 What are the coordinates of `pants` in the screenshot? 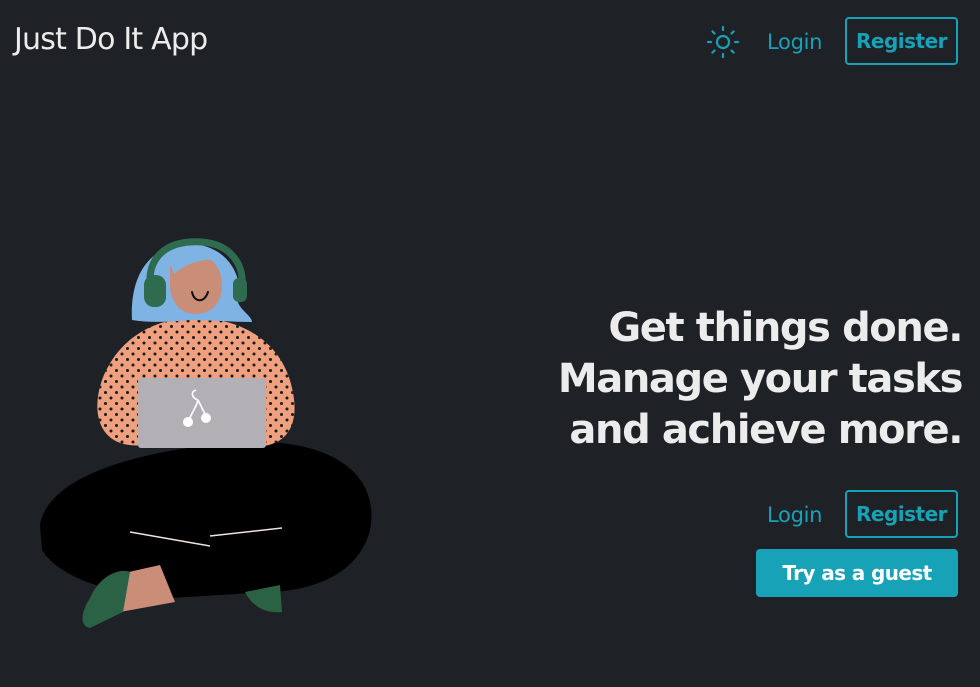 It's located at (206, 519).